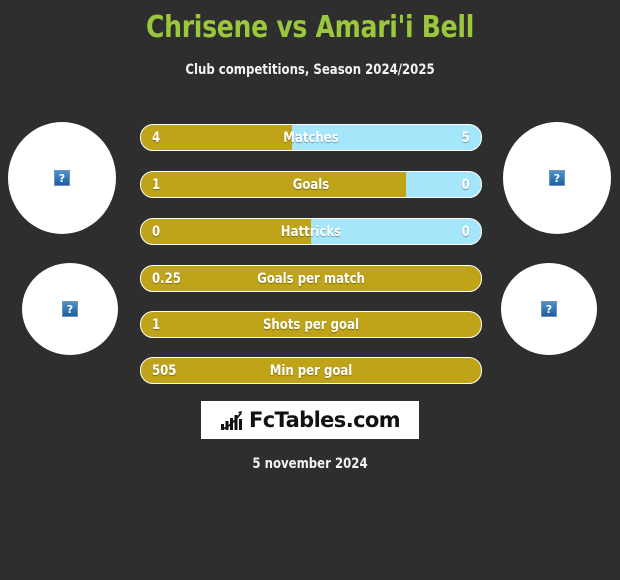 Image resolution: width=620 pixels, height=580 pixels. Describe the element at coordinates (231, 420) in the screenshot. I see `bar-chart-growth-icon` at that location.